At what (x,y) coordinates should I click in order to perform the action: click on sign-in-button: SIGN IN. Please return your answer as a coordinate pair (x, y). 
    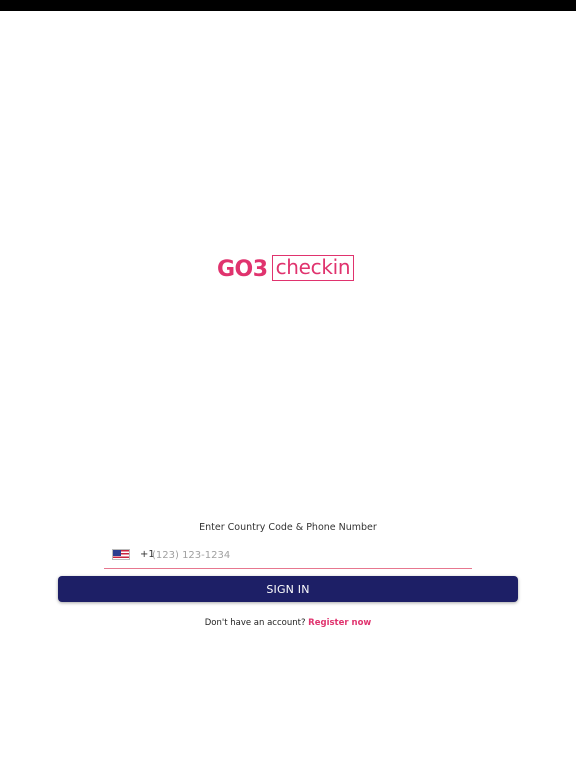
    Looking at the image, I should click on (288, 589).